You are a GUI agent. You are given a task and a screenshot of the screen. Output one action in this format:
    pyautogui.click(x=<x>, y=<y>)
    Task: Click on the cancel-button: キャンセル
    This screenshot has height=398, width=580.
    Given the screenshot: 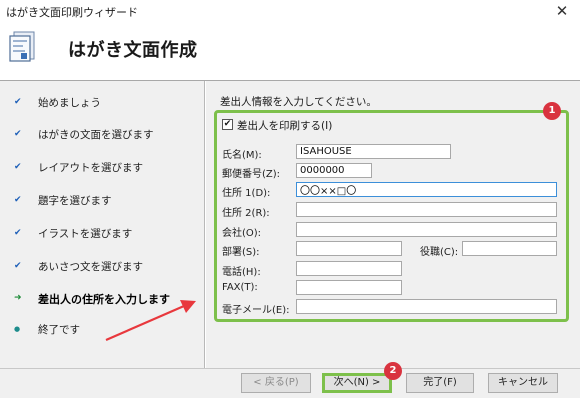 What is the action you would take?
    pyautogui.click(x=523, y=383)
    